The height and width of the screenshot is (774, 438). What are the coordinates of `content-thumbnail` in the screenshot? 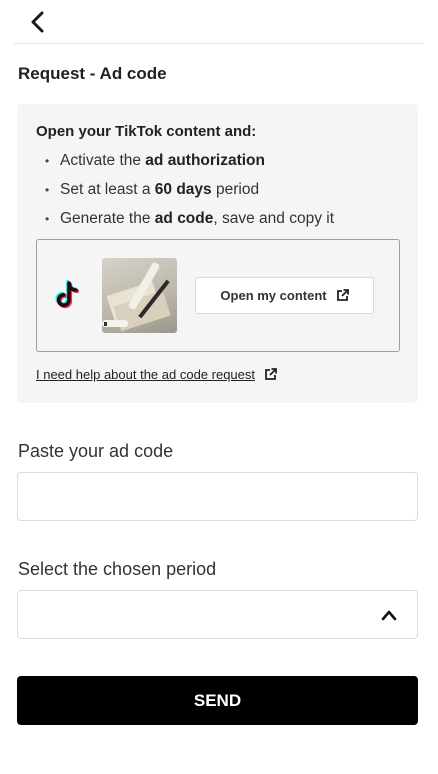 It's located at (139, 295).